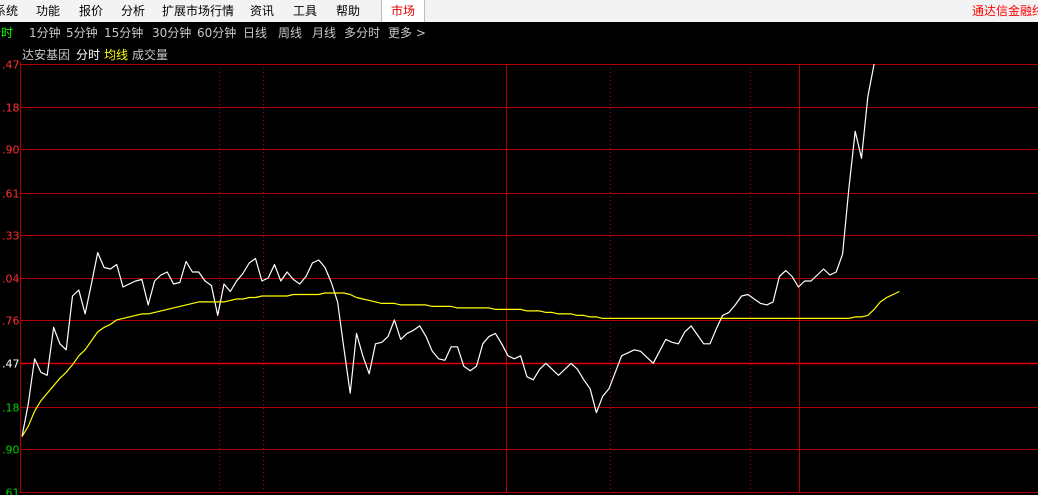 The image size is (1038, 495). I want to click on y-axis-ticks: .47 .18 .90 .61 .33 .04 .76 .47 .18 .90 .61, so click(11, 277).